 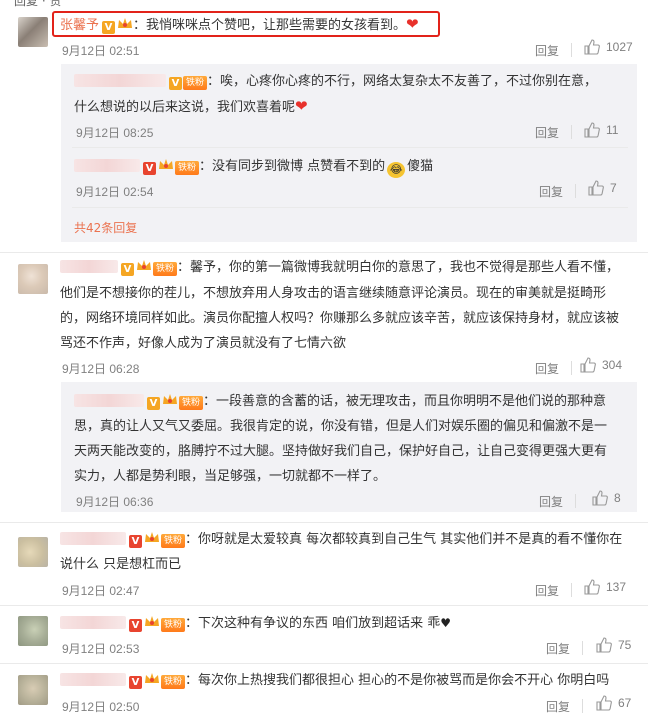 I want to click on timestamp: 9月12日 06:36, so click(x=115, y=502).